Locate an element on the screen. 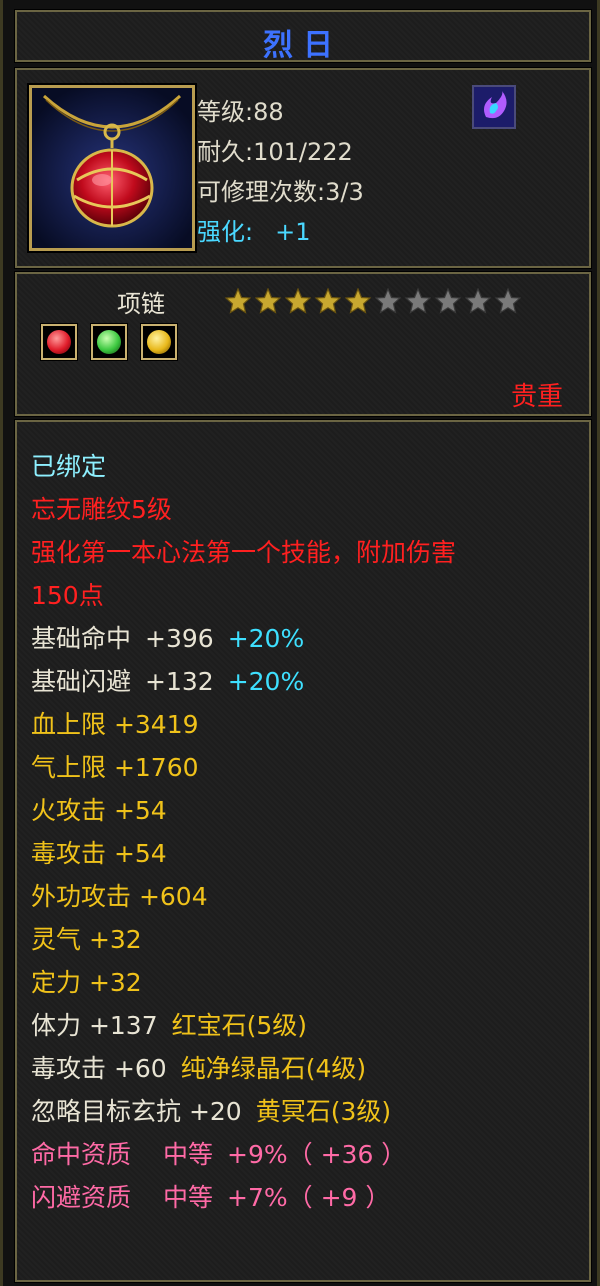 Image resolution: width=600 pixels, height=1286 pixels. aptitude-dodge-line: 闪避资质 中等 +7%（ +9 ） is located at coordinates (210, 1198).